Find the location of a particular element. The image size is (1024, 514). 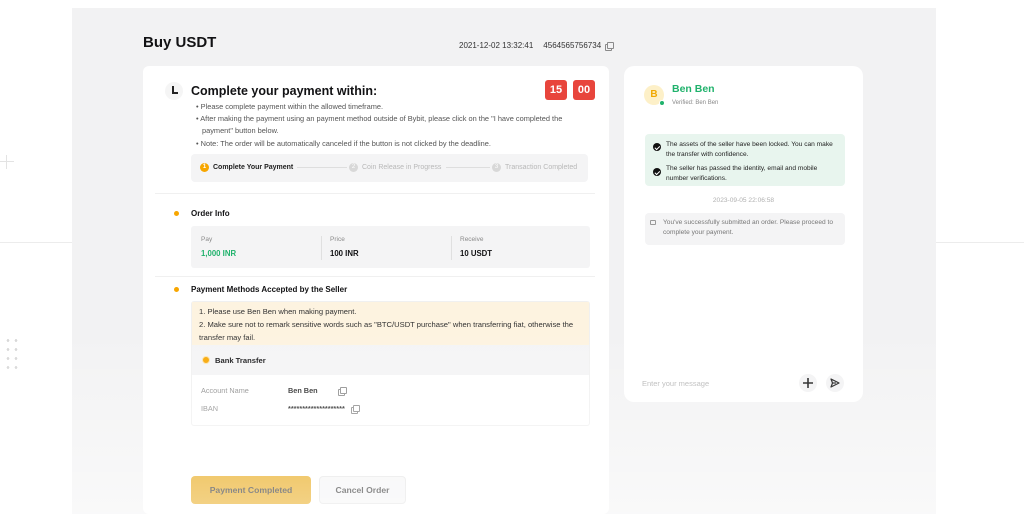

step-complete-payment: 1 Complete Your Payment is located at coordinates (246, 167).